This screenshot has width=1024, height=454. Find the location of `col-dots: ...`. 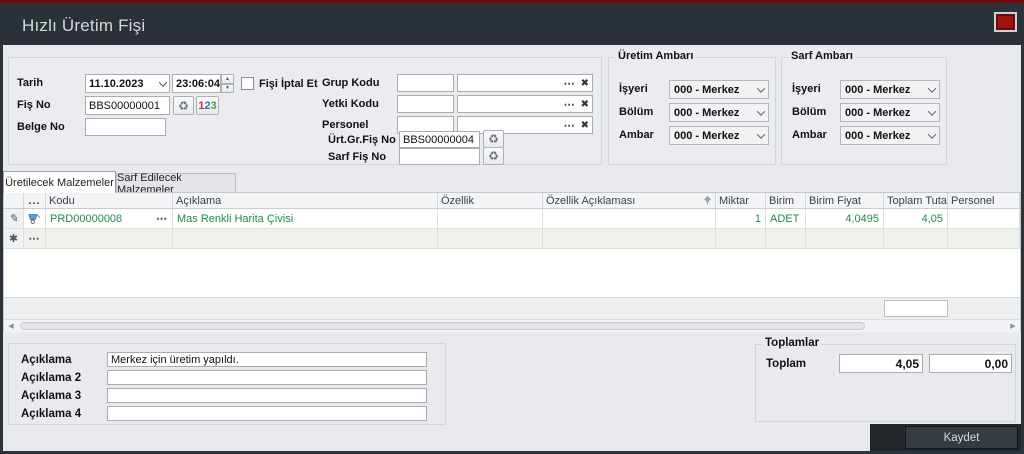

col-dots: ... is located at coordinates (35, 201).